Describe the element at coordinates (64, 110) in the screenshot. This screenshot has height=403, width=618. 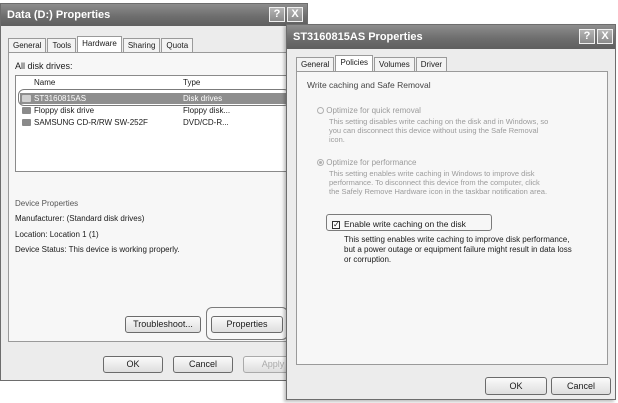
I see `drive-name: Floppy disk drive` at that location.